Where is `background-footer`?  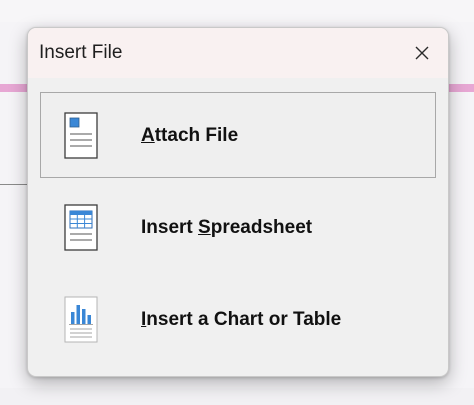
background-footer is located at coordinates (237, 396).